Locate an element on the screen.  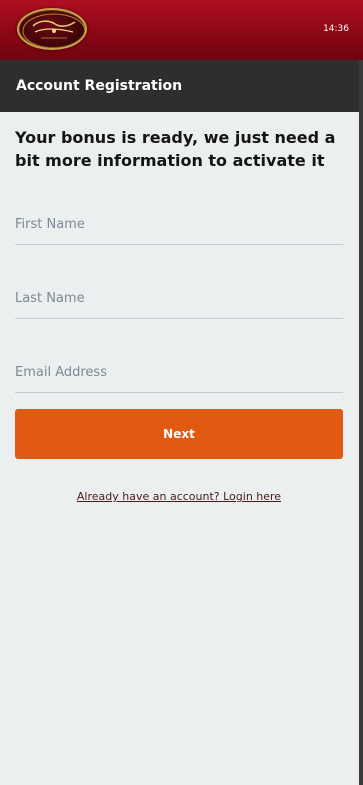
page-title-bar: Account Registration is located at coordinates (181, 86).